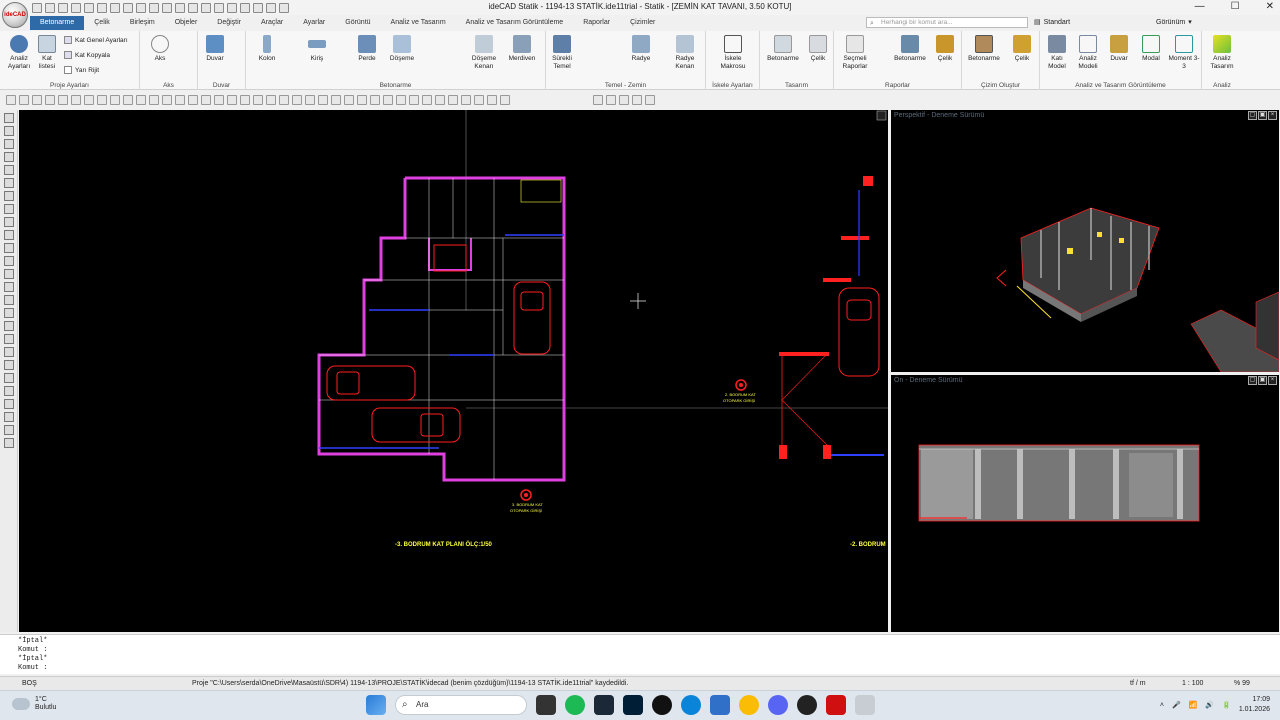  I want to click on moment-button: Moment 3-3, so click(1184, 53).